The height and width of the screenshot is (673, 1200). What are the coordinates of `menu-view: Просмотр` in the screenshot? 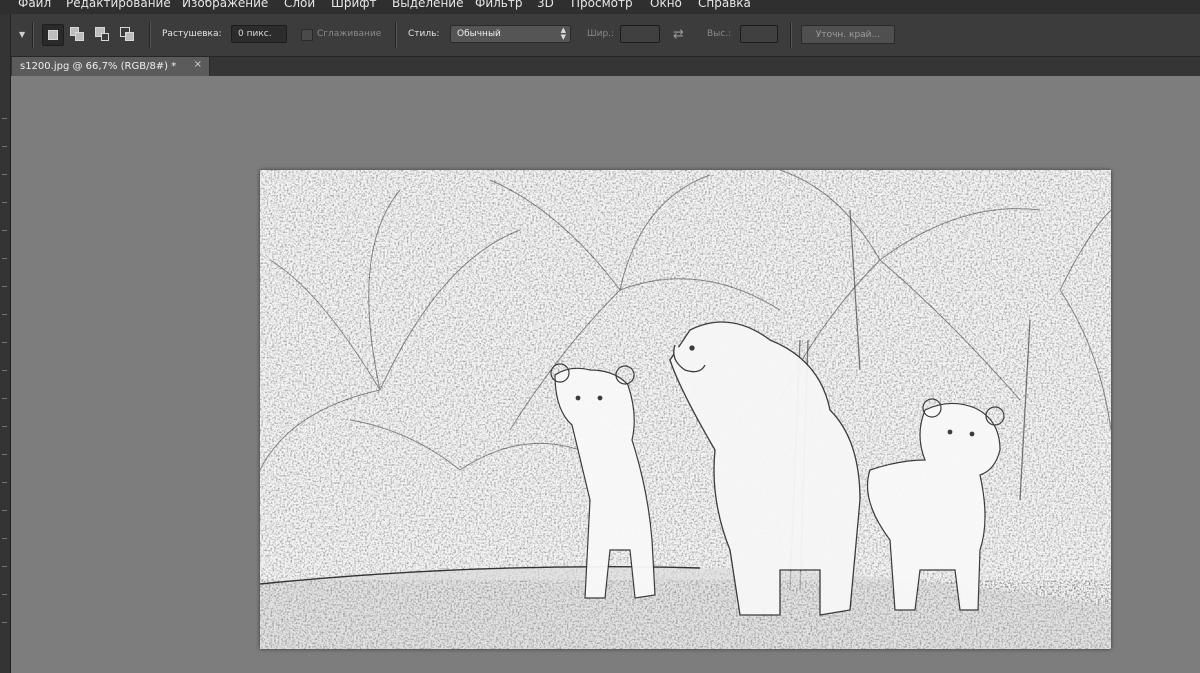 It's located at (602, 5).